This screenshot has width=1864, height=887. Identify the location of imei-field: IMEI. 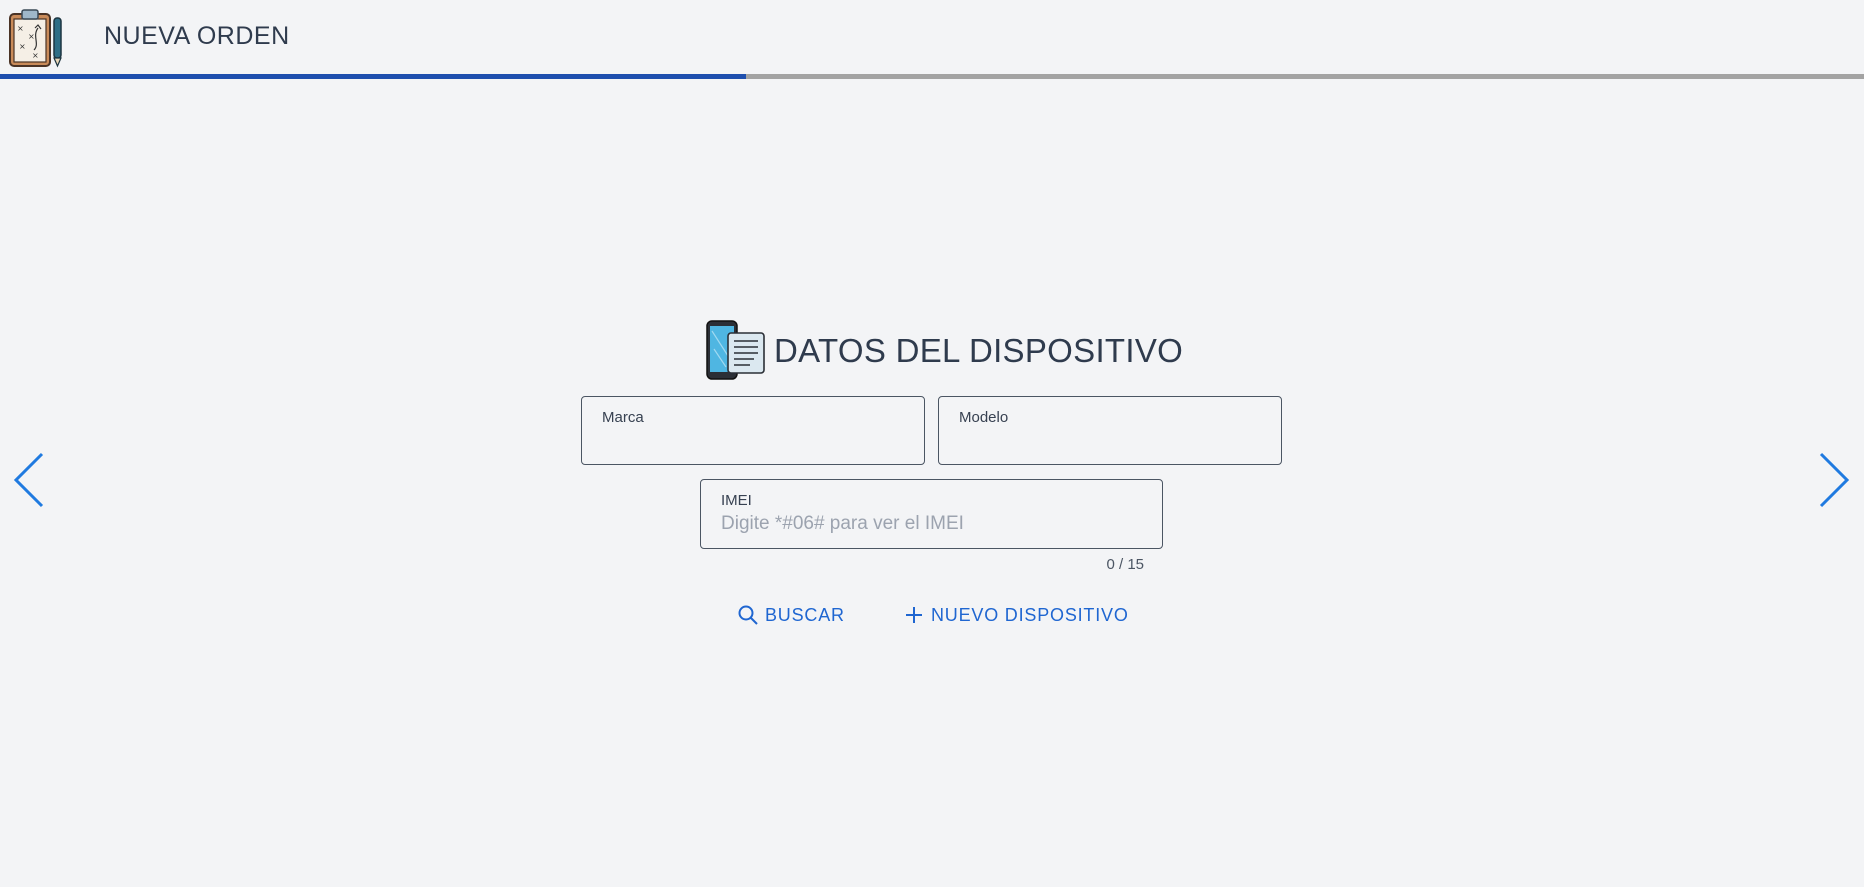
(931, 514).